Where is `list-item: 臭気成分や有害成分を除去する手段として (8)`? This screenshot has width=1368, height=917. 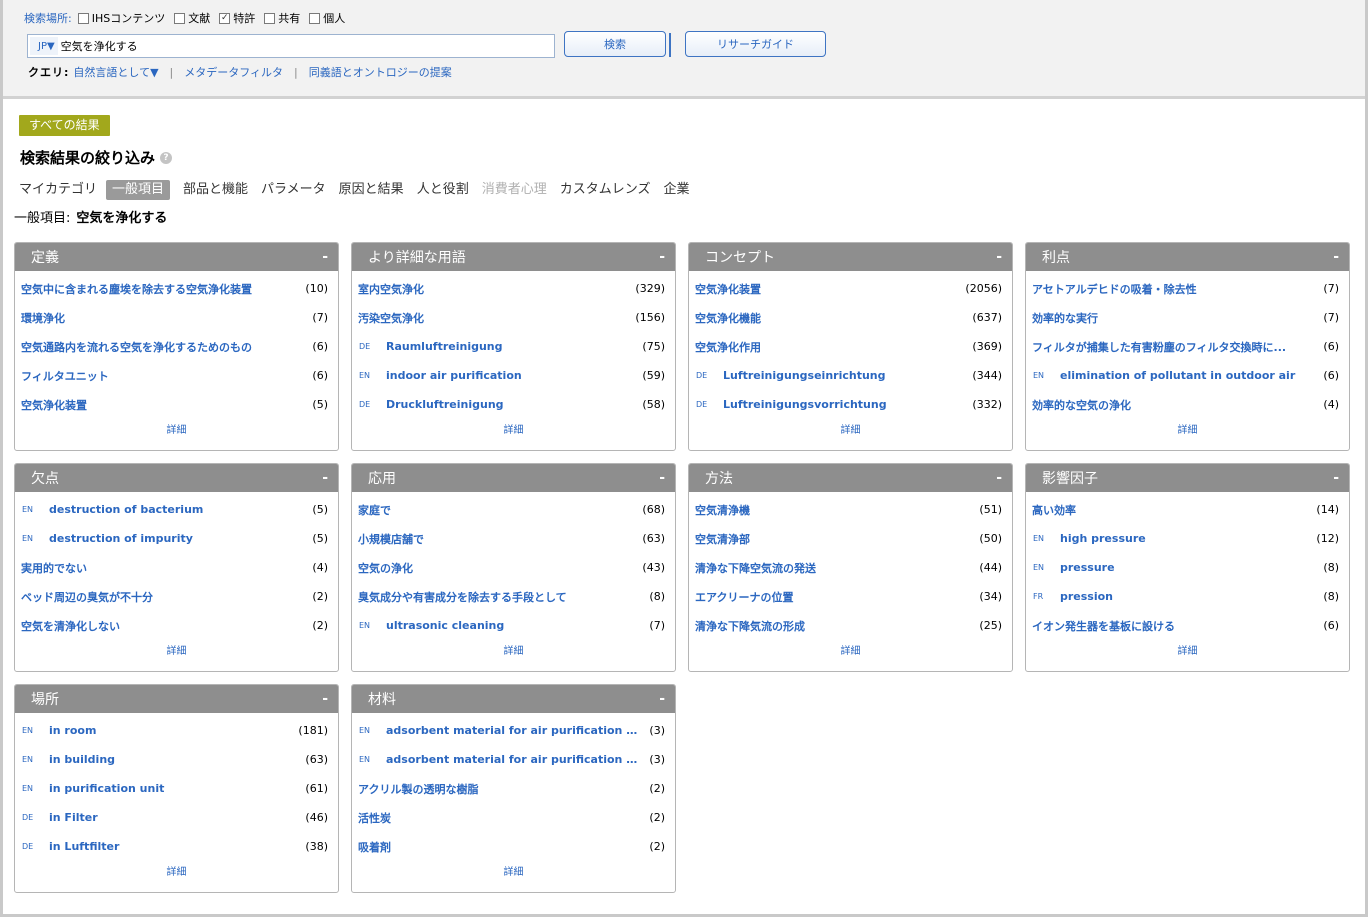 list-item: 臭気成分や有害成分を除去する手段として (8) is located at coordinates (513, 596).